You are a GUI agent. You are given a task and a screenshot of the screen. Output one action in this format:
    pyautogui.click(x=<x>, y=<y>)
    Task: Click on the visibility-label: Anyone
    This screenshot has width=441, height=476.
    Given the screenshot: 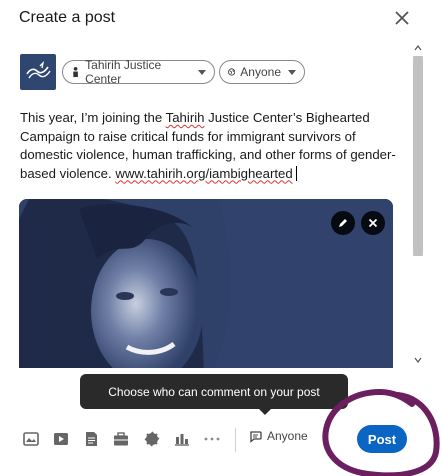 What is the action you would take?
    pyautogui.click(x=260, y=72)
    